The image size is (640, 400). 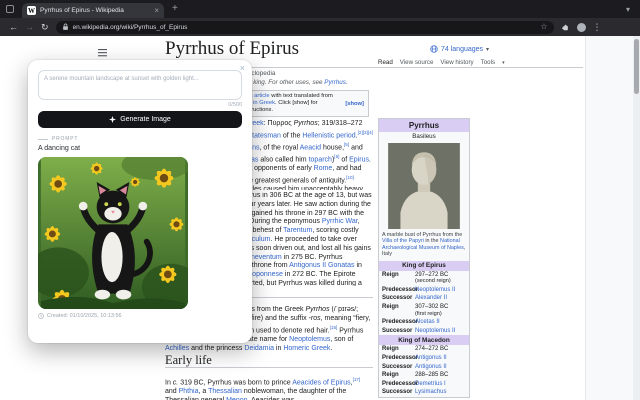 I want to click on infobox-row: Predecessor Demetrius I, so click(x=424, y=384).